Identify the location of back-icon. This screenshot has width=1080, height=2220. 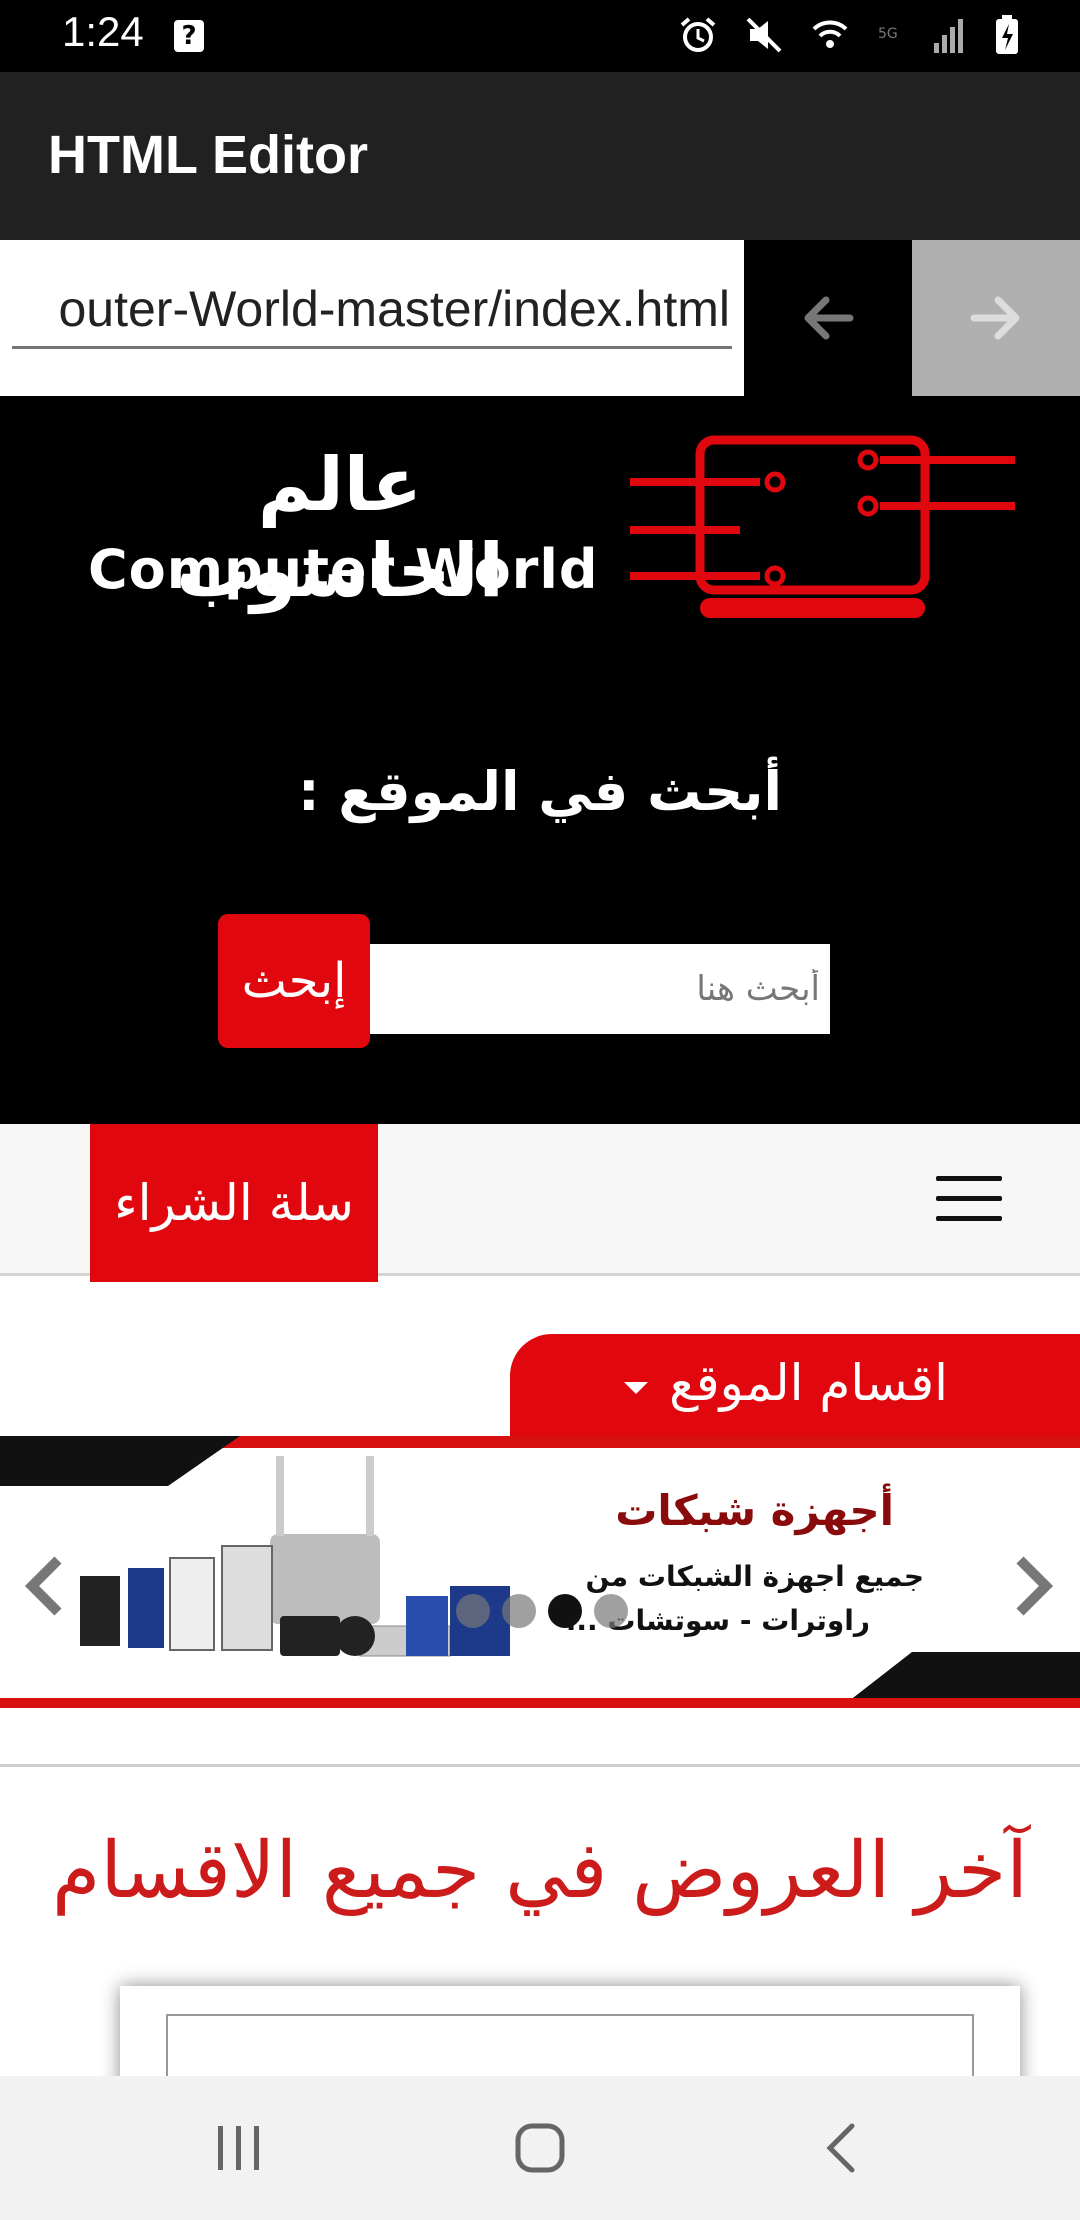
(842, 2148).